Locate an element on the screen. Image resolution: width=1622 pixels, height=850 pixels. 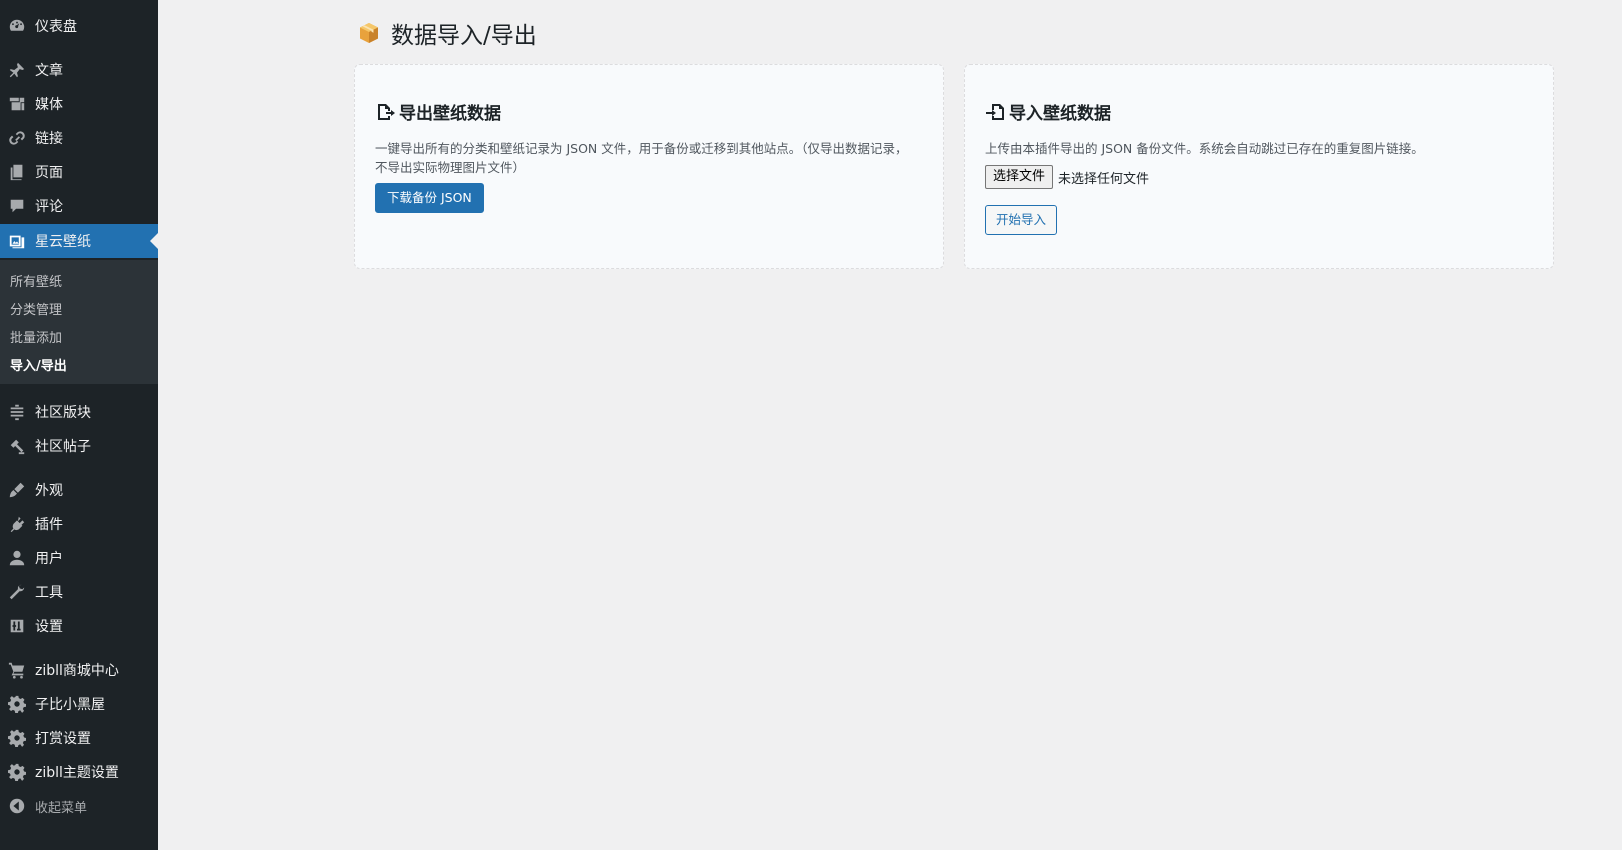
sidebar-item-label: 子比小黑屋 is located at coordinates (70, 705).